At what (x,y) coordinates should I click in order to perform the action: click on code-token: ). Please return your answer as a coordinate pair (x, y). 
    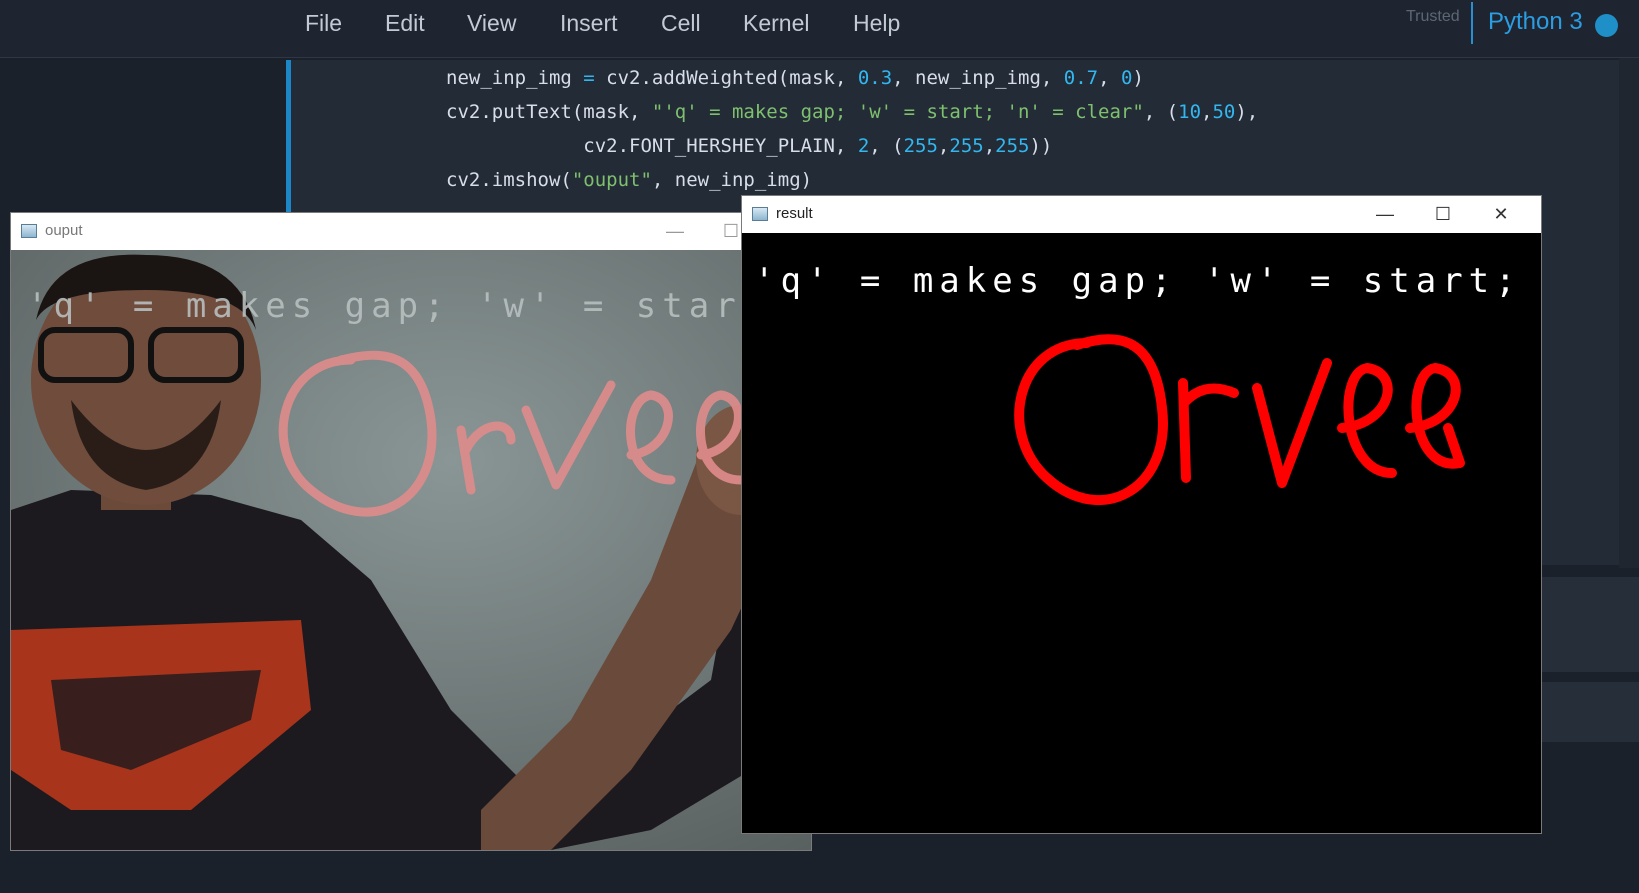
    Looking at the image, I should click on (1138, 78).